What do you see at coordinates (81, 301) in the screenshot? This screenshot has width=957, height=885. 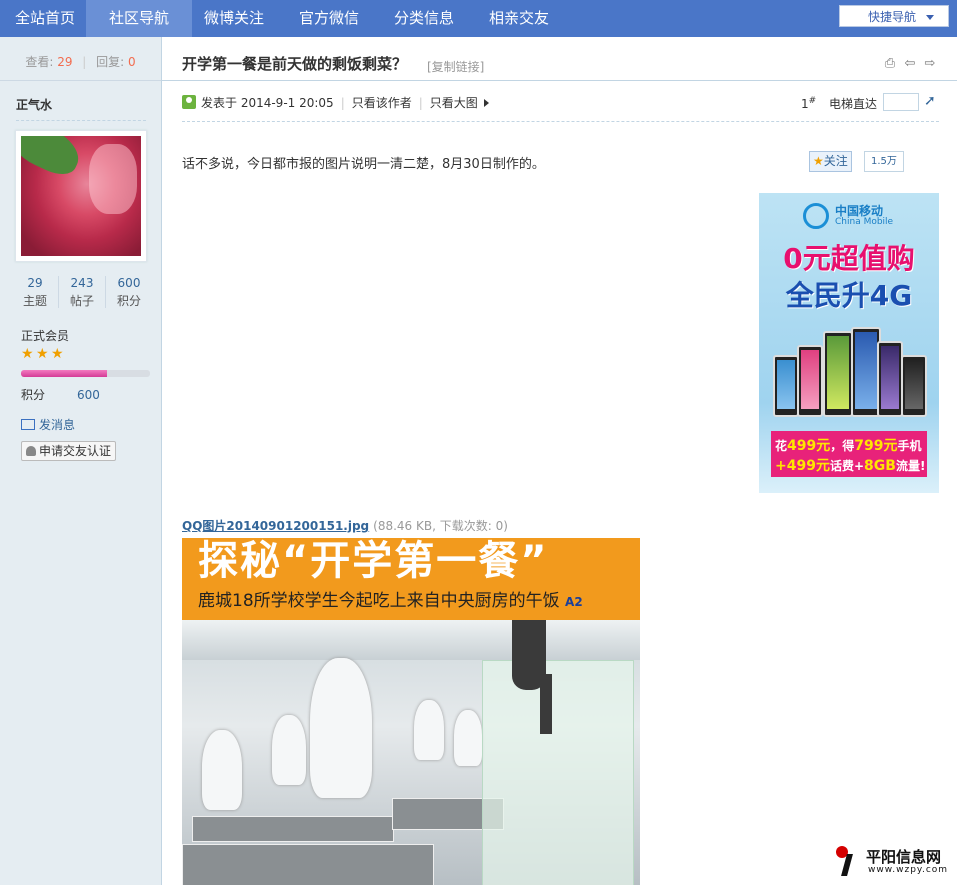 I see `stat-posts-label: 帖子` at bounding box center [81, 301].